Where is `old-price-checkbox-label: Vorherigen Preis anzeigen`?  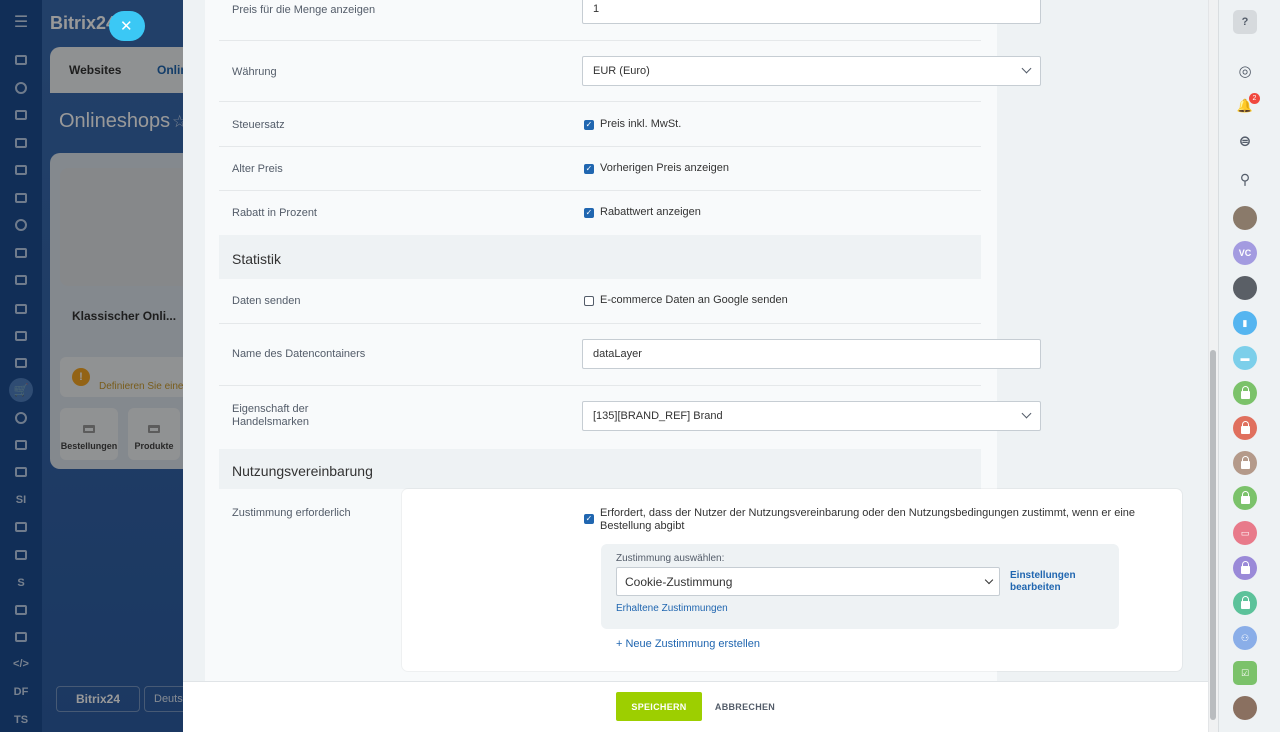 old-price-checkbox-label: Vorherigen Preis anzeigen is located at coordinates (664, 168).